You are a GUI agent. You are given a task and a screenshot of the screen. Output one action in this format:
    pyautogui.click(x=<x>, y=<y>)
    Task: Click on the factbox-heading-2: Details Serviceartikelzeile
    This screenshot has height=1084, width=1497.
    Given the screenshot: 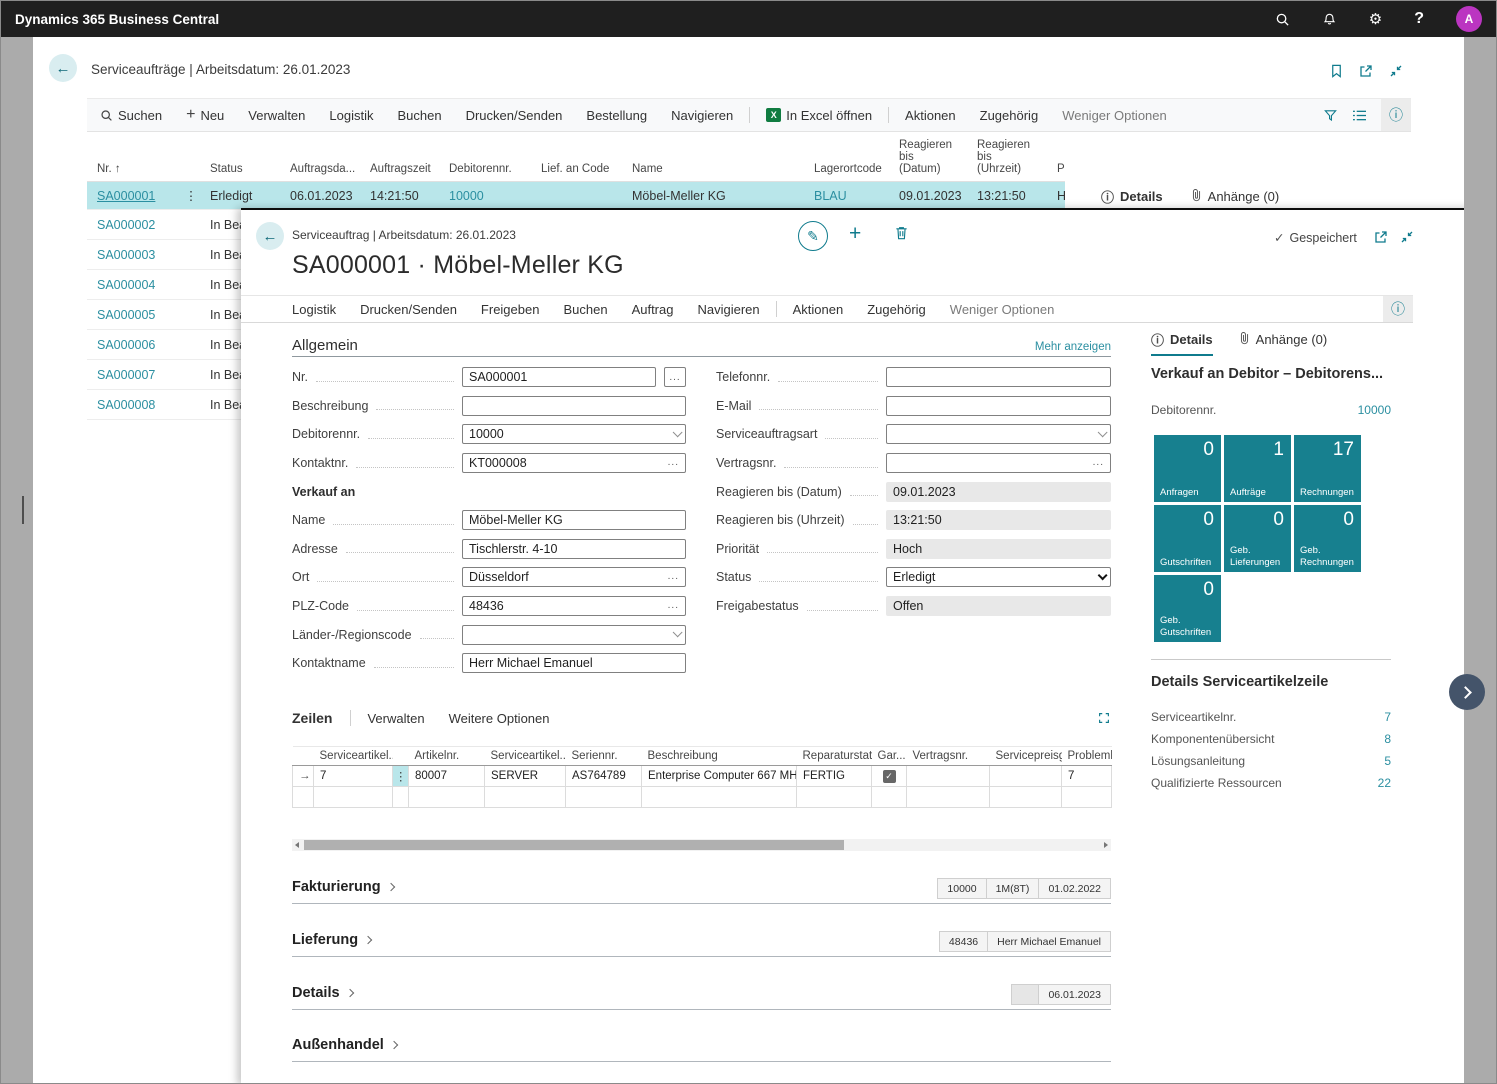 What is the action you would take?
    pyautogui.click(x=1239, y=682)
    